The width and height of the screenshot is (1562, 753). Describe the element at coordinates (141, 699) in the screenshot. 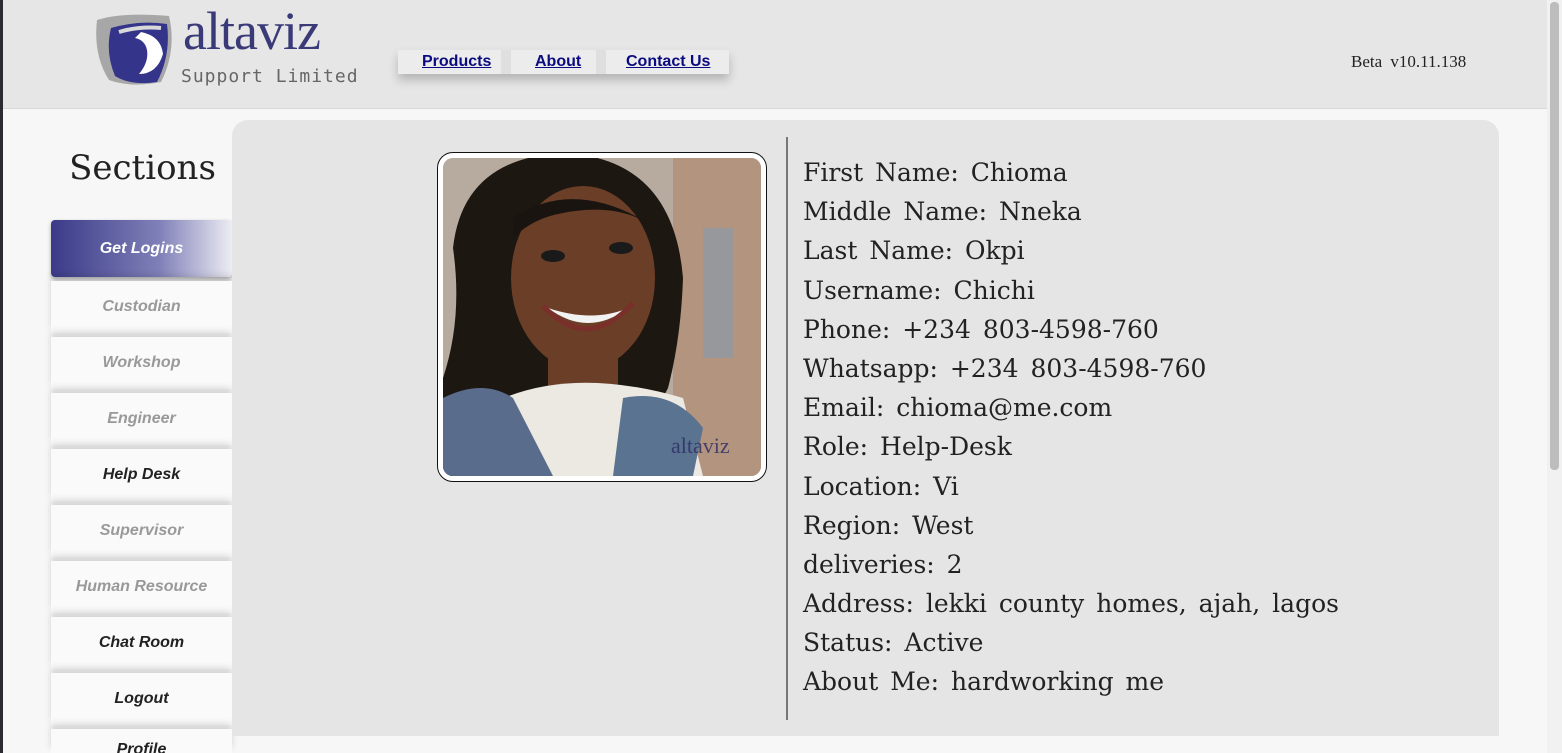

I see `sidebar-item-logout: Logout` at that location.